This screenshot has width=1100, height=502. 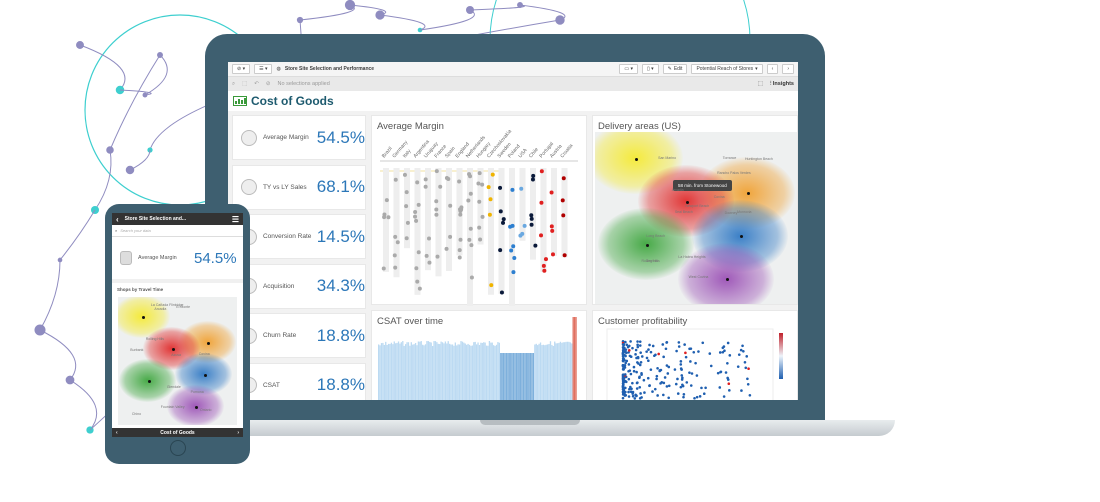 I want to click on range-bar, so click(x=554, y=212).